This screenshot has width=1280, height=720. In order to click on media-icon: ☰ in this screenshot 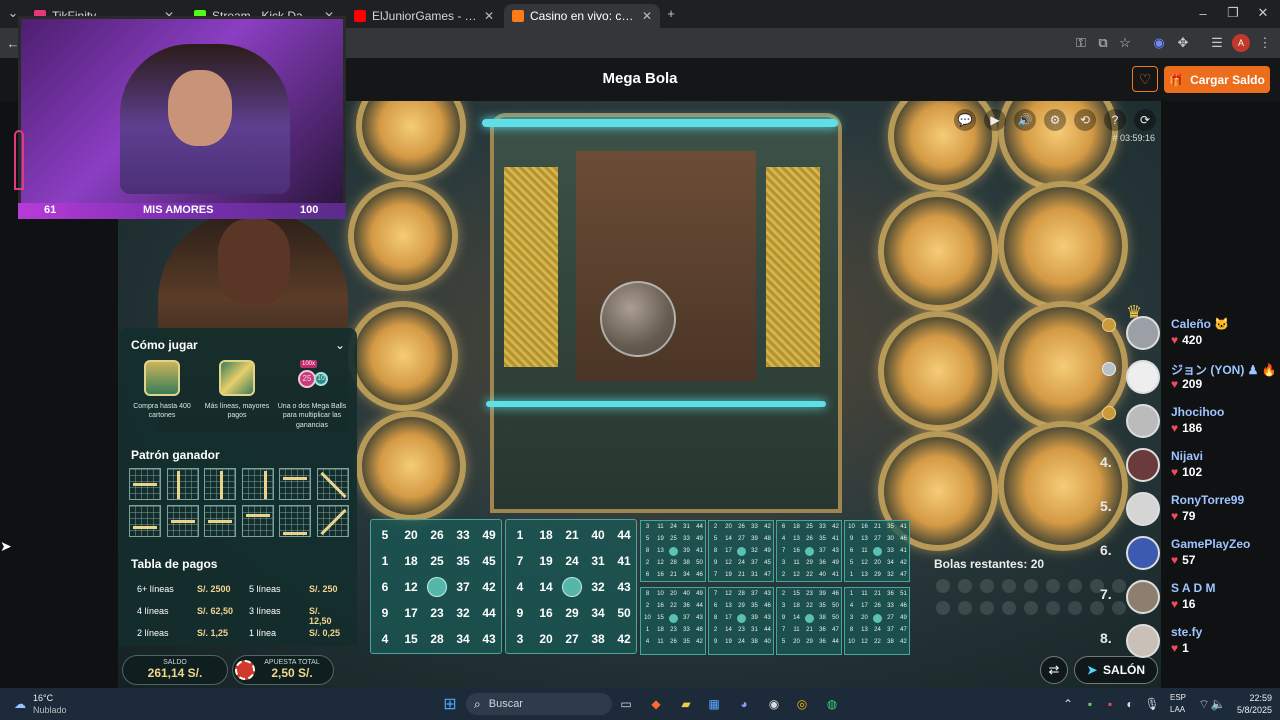, I will do `click(1217, 43)`.